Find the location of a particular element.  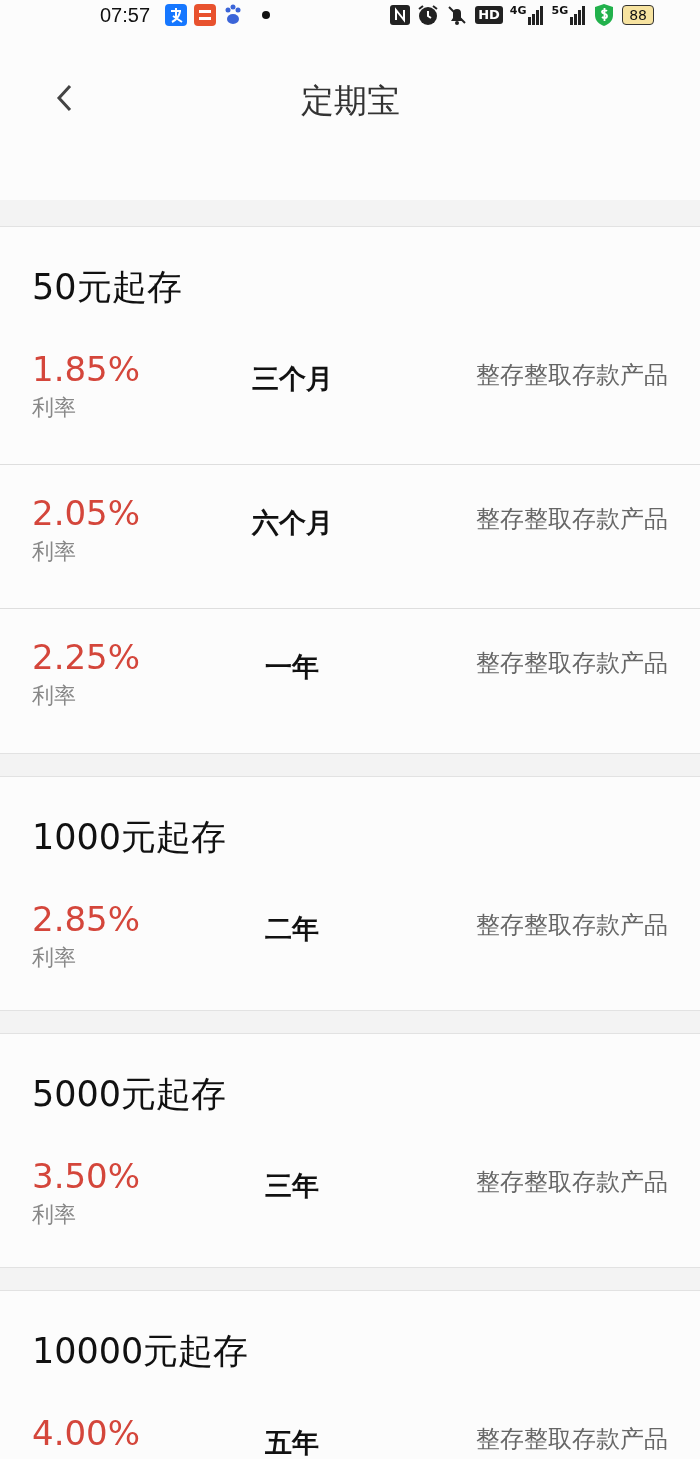

interest-rate: 2.85% is located at coordinates (86, 919).